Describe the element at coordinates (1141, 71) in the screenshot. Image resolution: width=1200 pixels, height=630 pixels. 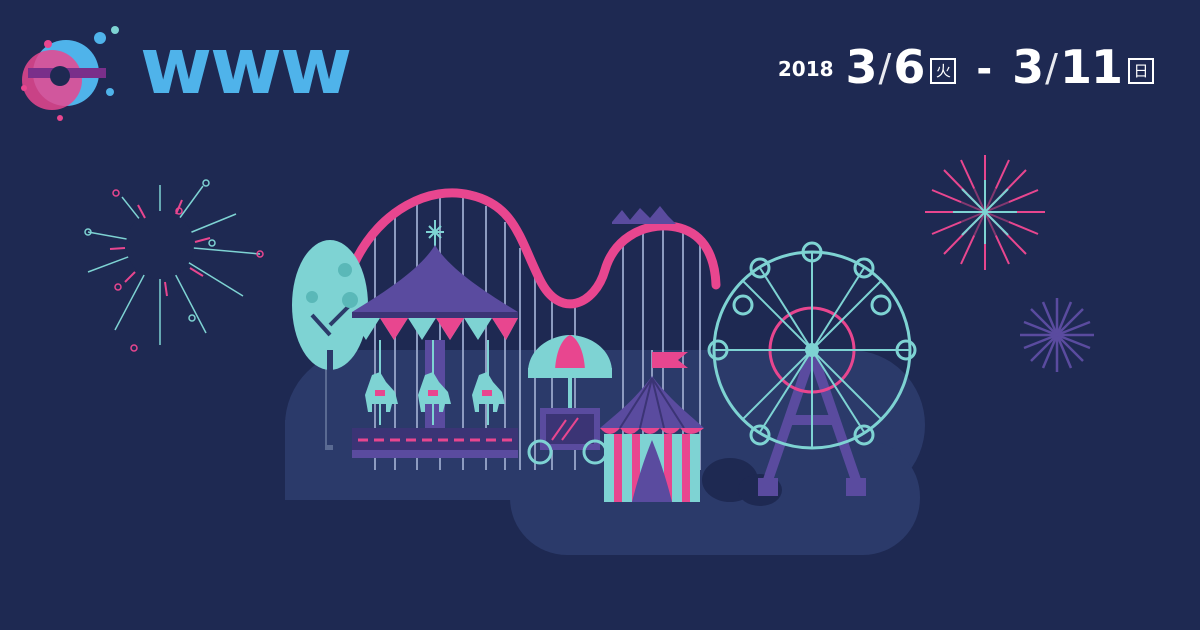
I see `end-weekday-badge: 日` at that location.